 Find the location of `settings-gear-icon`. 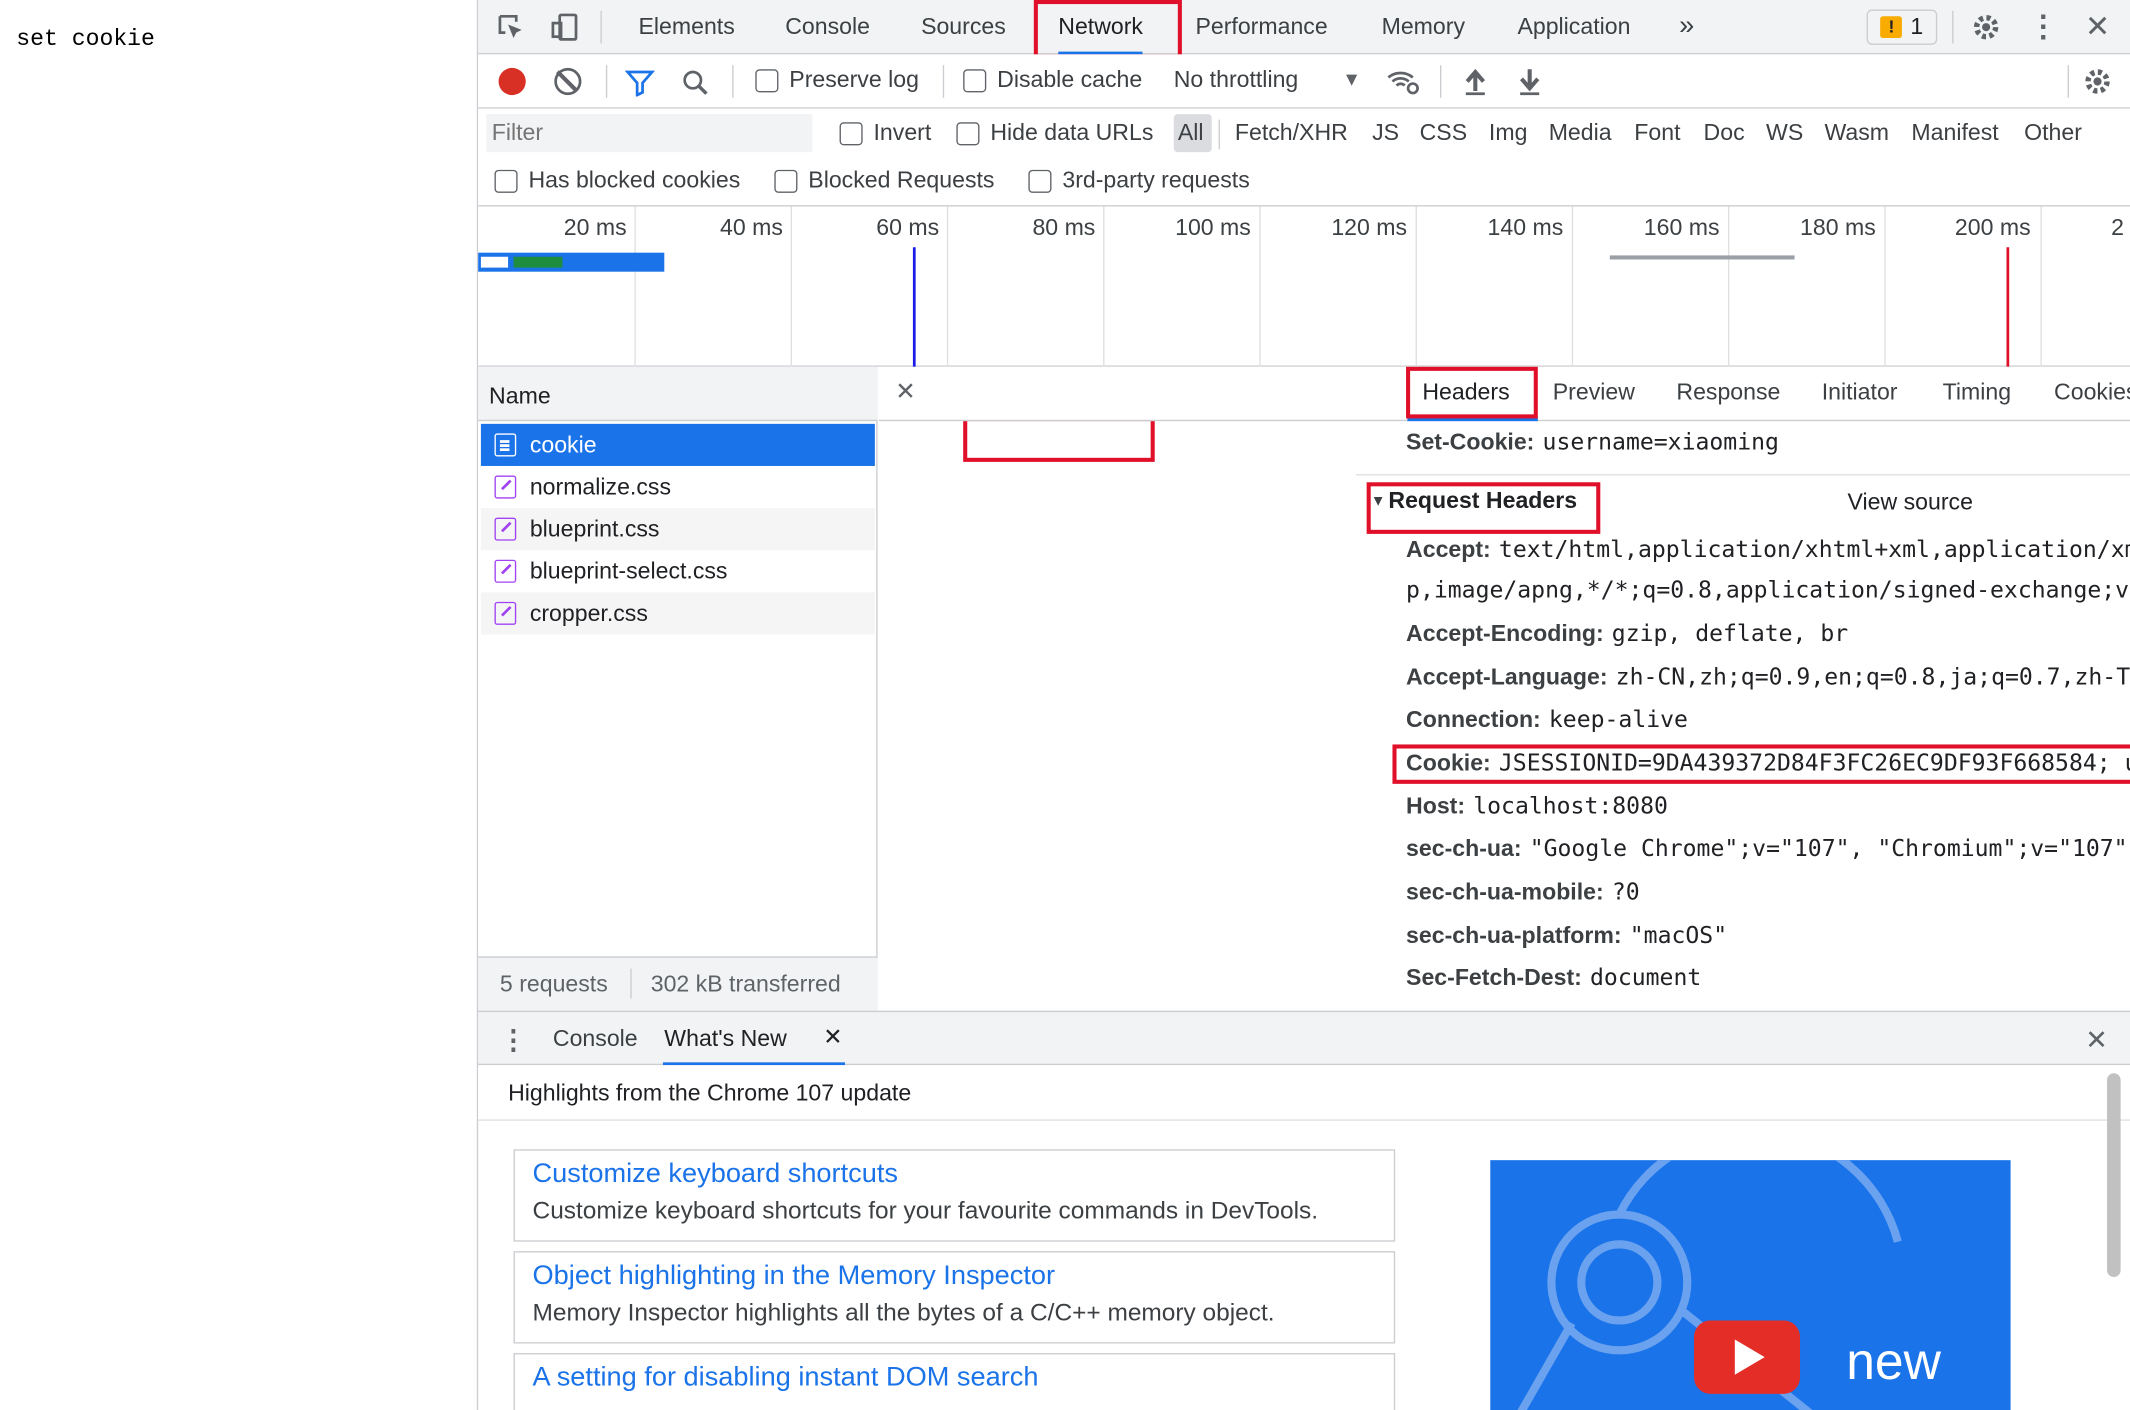

settings-gear-icon is located at coordinates (1986, 27).